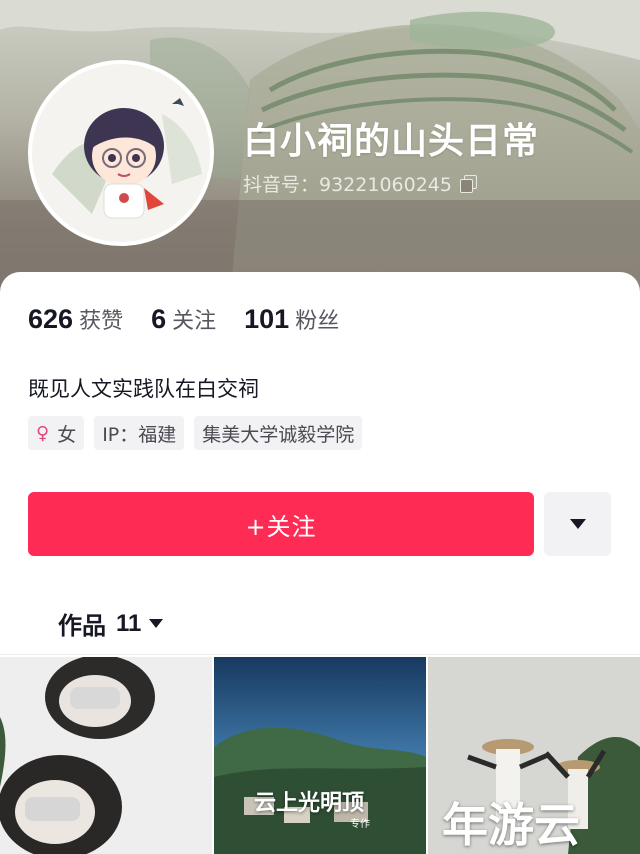 The height and width of the screenshot is (854, 640). Describe the element at coordinates (67, 434) in the screenshot. I see `gender-tag-label: 女` at that location.